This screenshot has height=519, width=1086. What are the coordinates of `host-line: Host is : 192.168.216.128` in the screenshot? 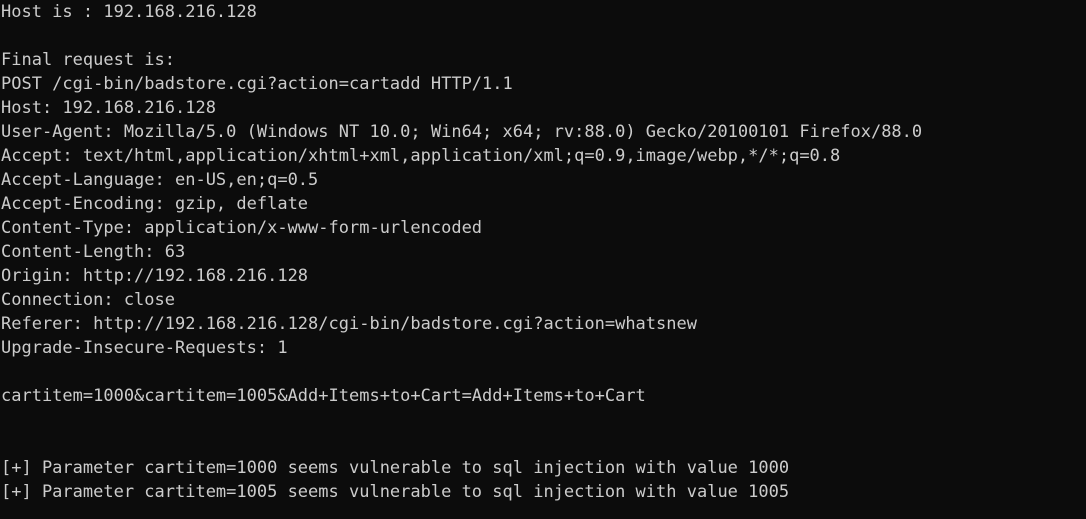 It's located at (129, 12).